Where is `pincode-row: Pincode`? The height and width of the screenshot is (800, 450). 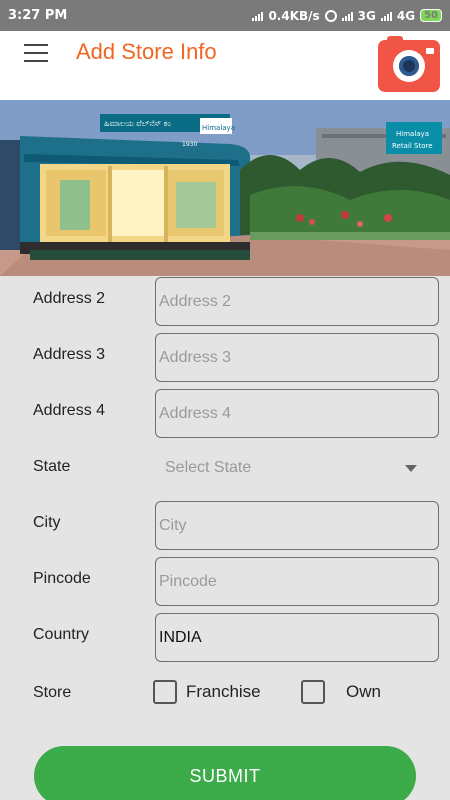
pincode-row: Pincode is located at coordinates (225, 581).